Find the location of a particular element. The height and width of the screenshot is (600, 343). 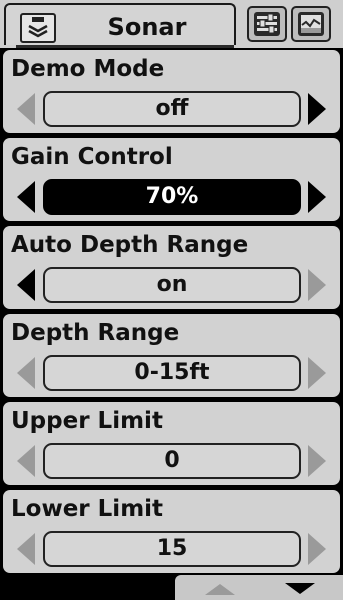

tab-display is located at coordinates (311, 24).